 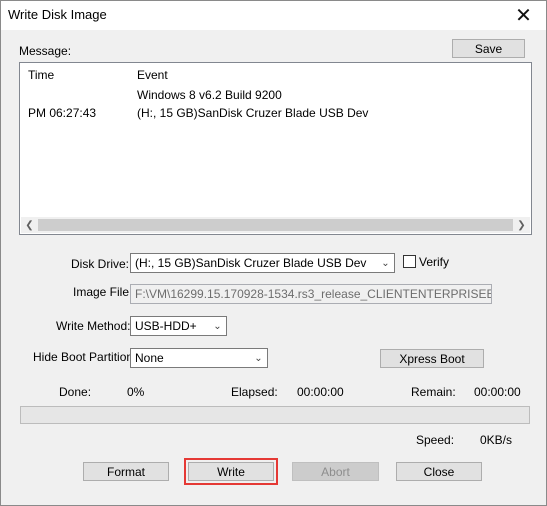 I want to click on scroll-left-icon: ❮, so click(x=29, y=225).